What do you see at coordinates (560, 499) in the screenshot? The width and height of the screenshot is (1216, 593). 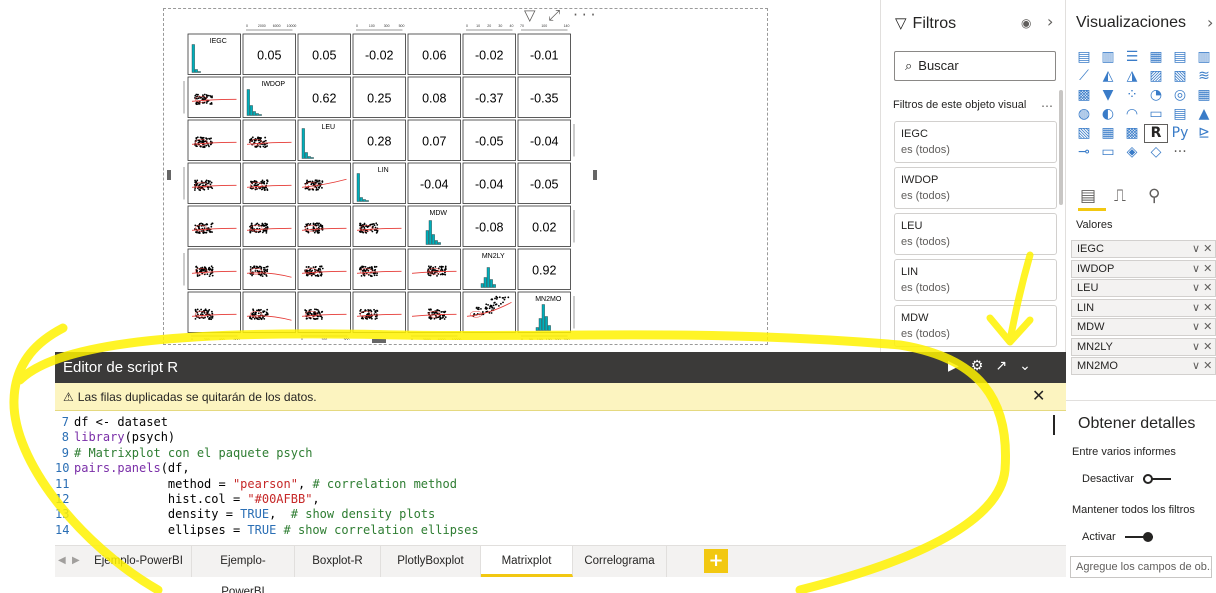 I see `code-line: 12 hist.col = "#00AFBB",` at bounding box center [560, 499].